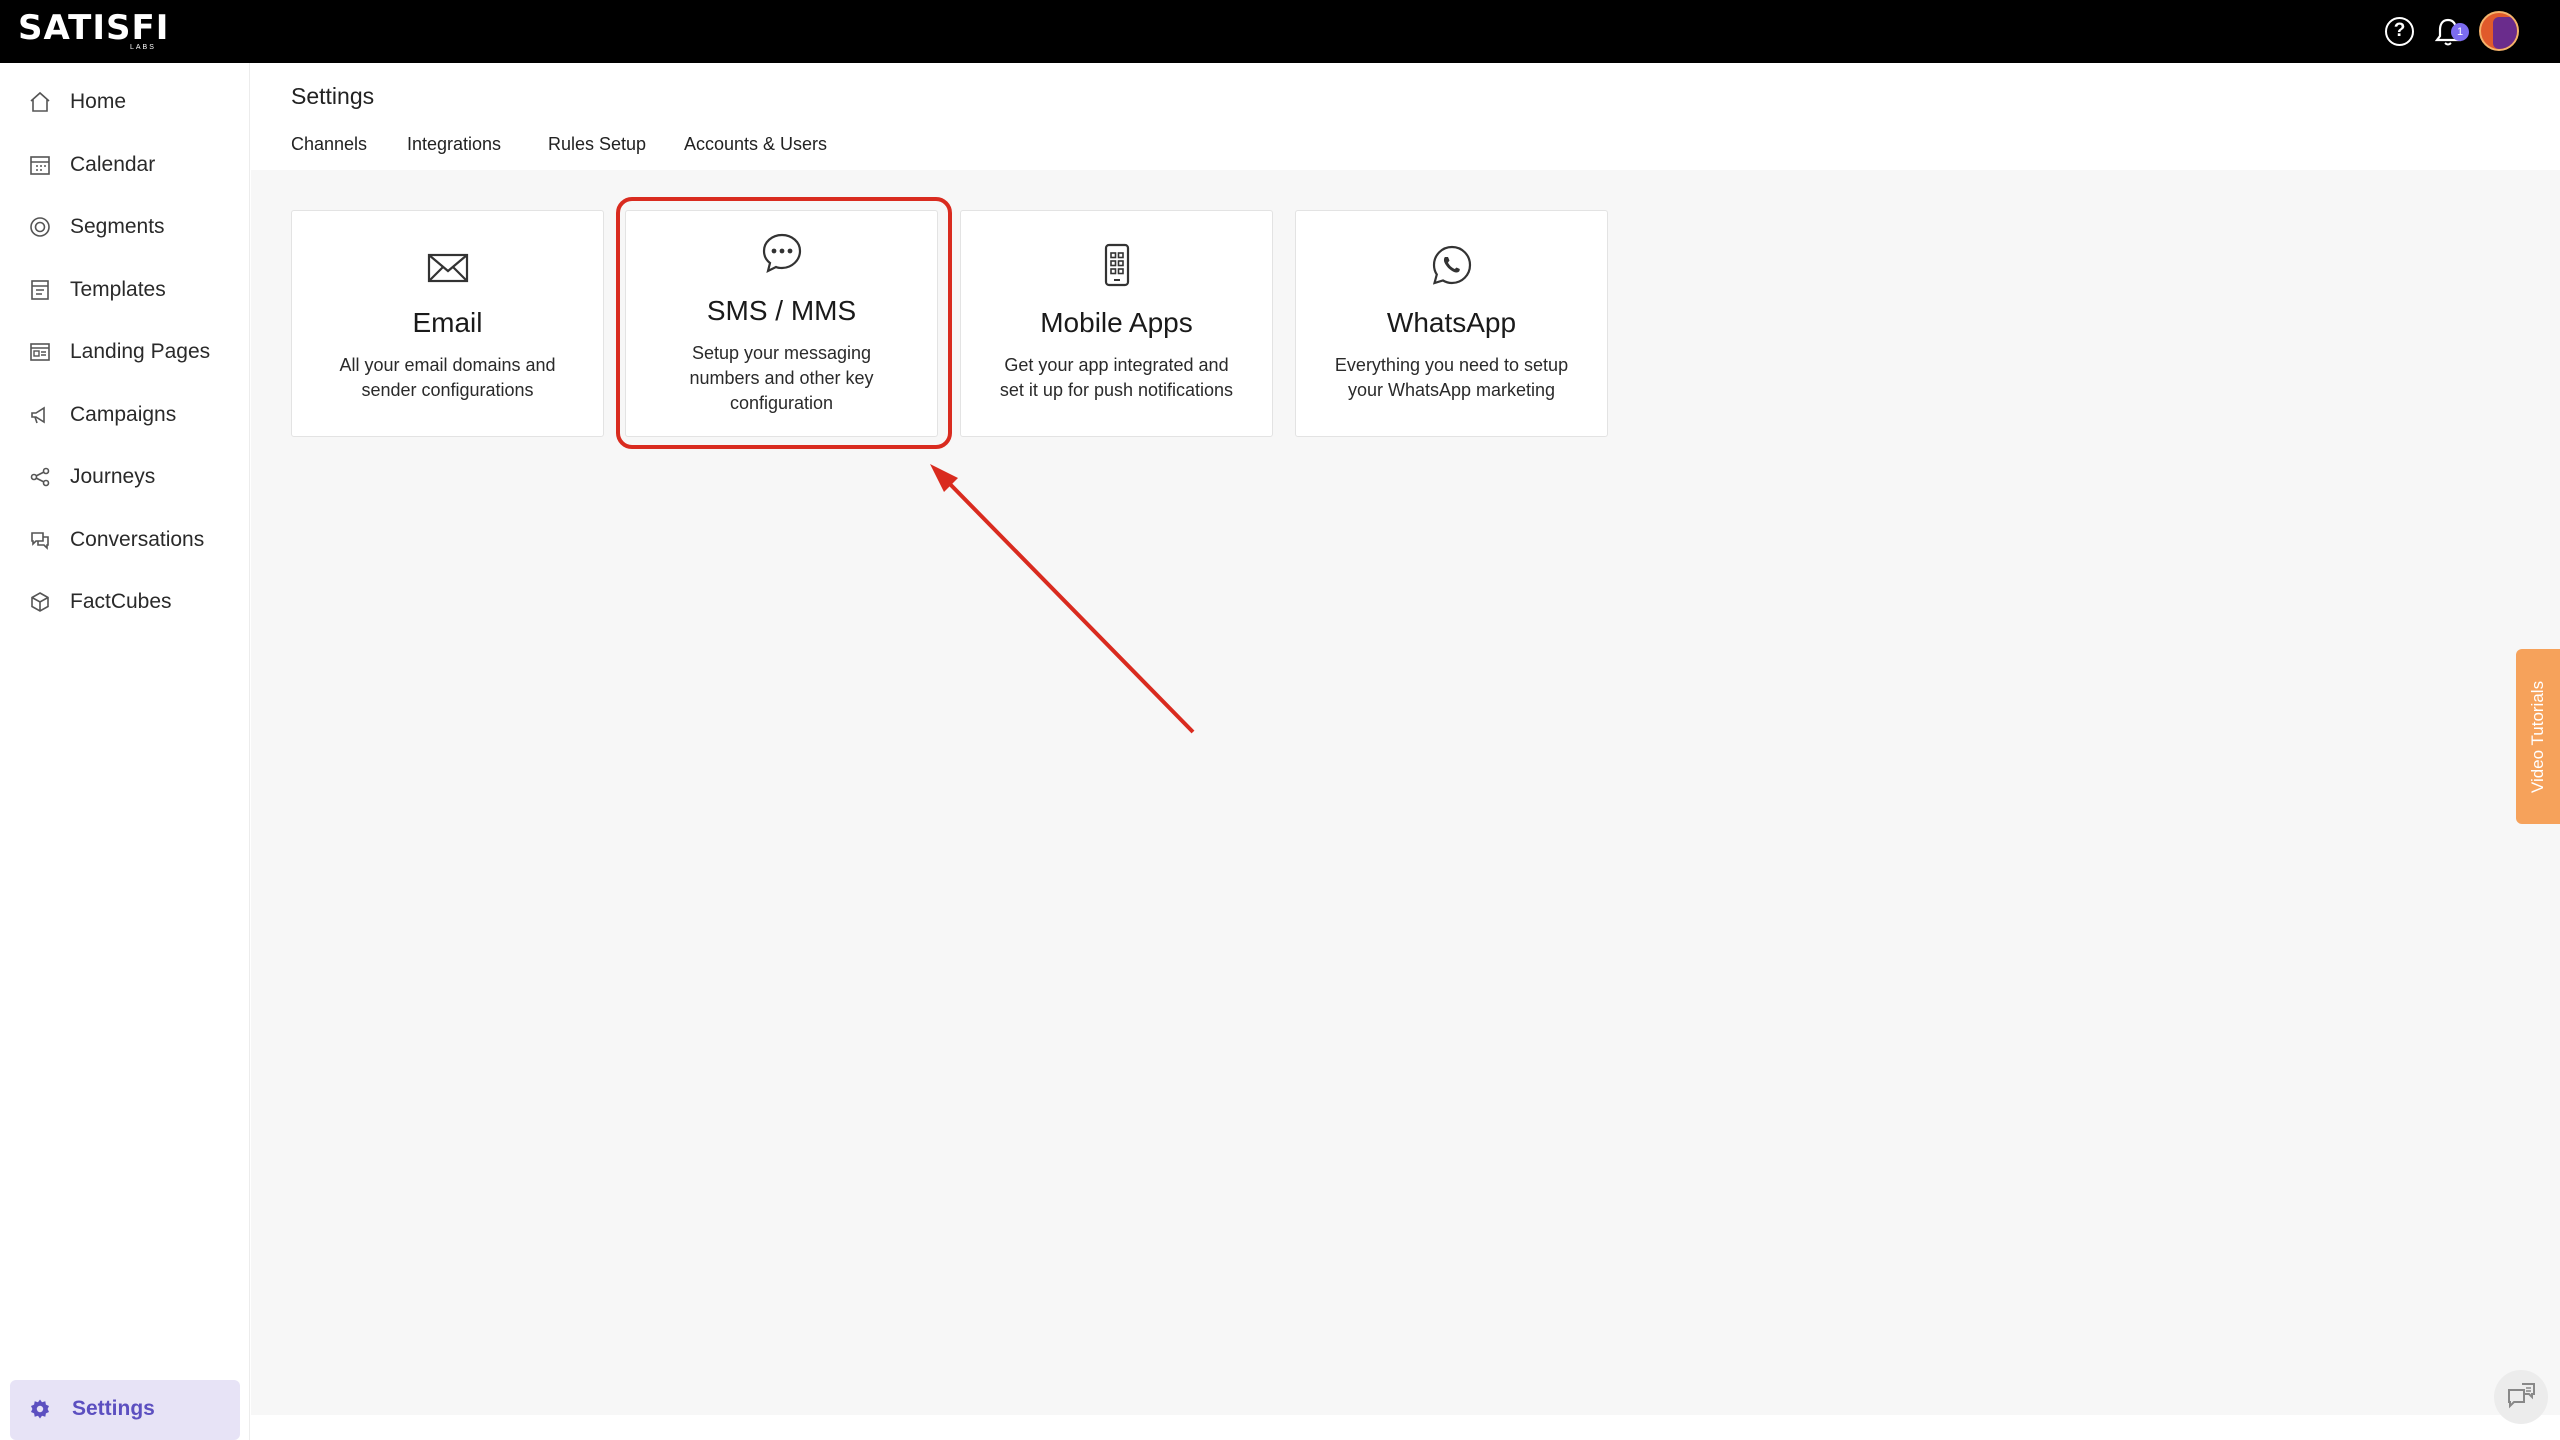 The image size is (2560, 1440). Describe the element at coordinates (1116, 265) in the screenshot. I see `mobile-app-icon` at that location.